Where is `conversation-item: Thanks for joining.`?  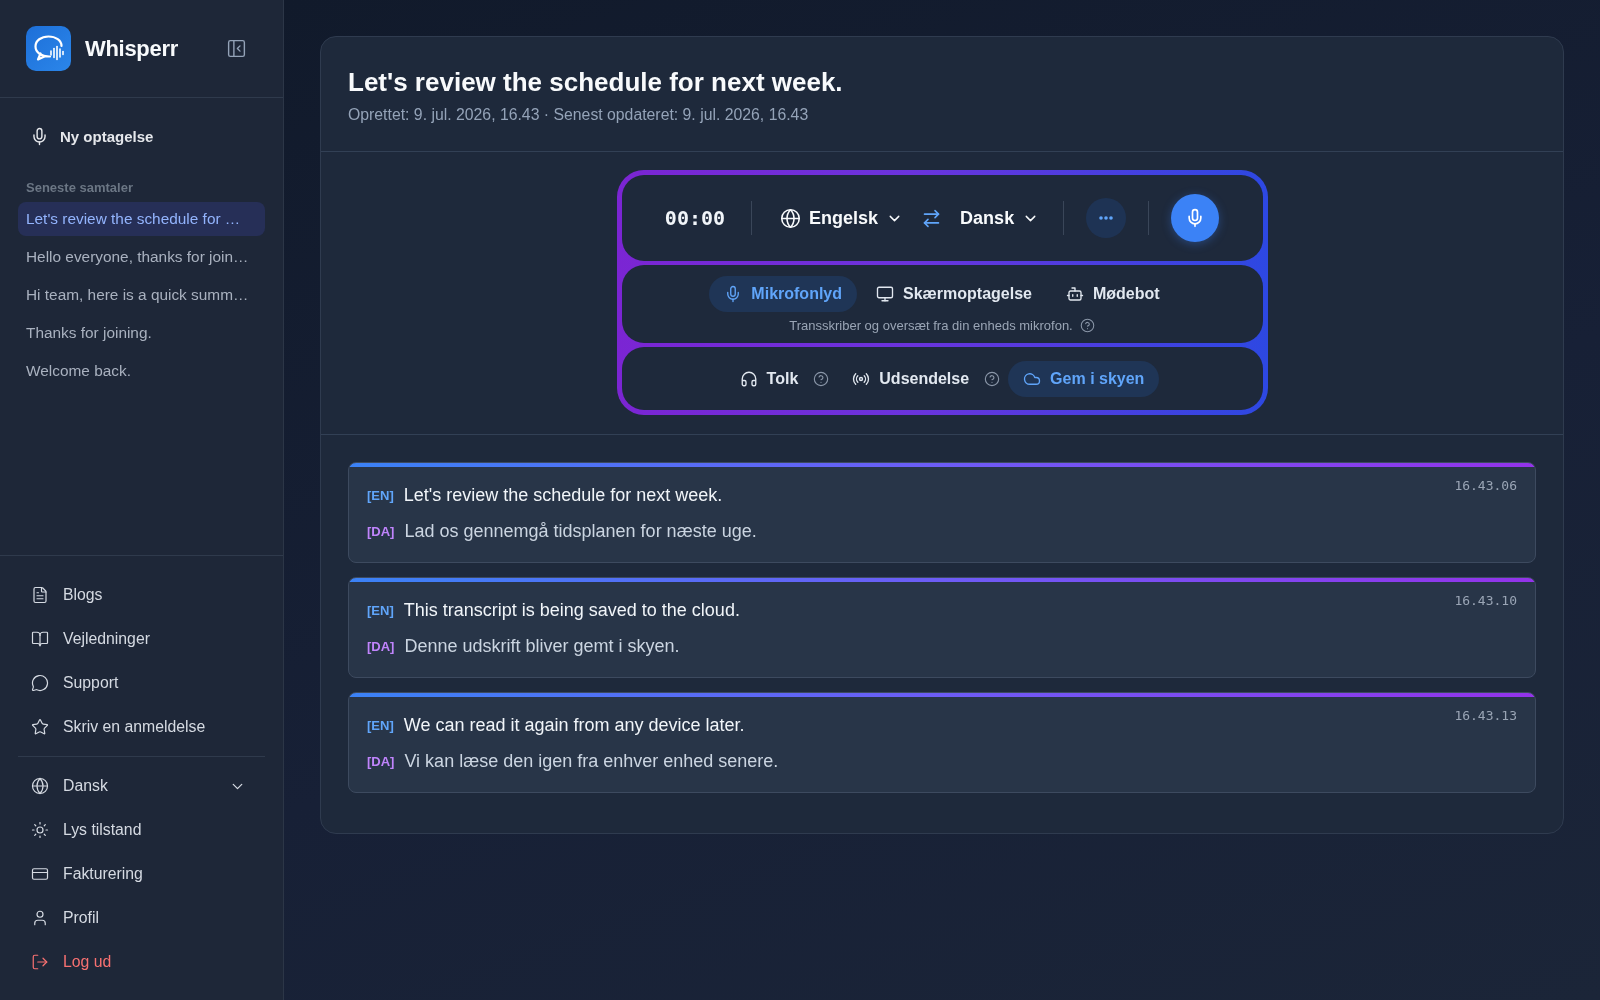
conversation-item: Thanks for joining. is located at coordinates (141, 333).